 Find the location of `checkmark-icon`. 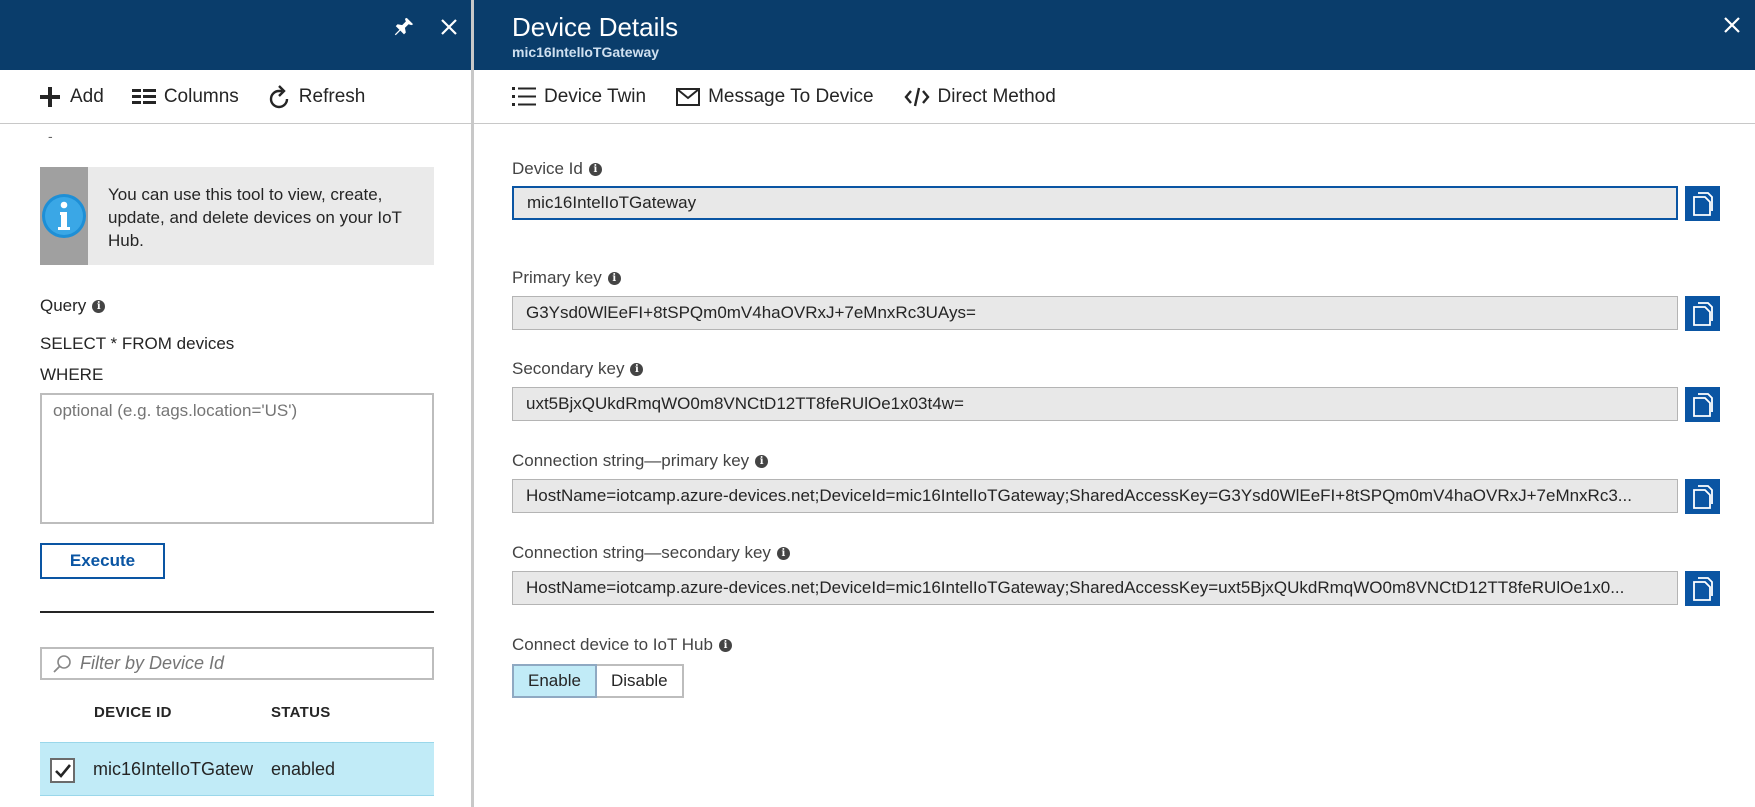

checkmark-icon is located at coordinates (62, 770).